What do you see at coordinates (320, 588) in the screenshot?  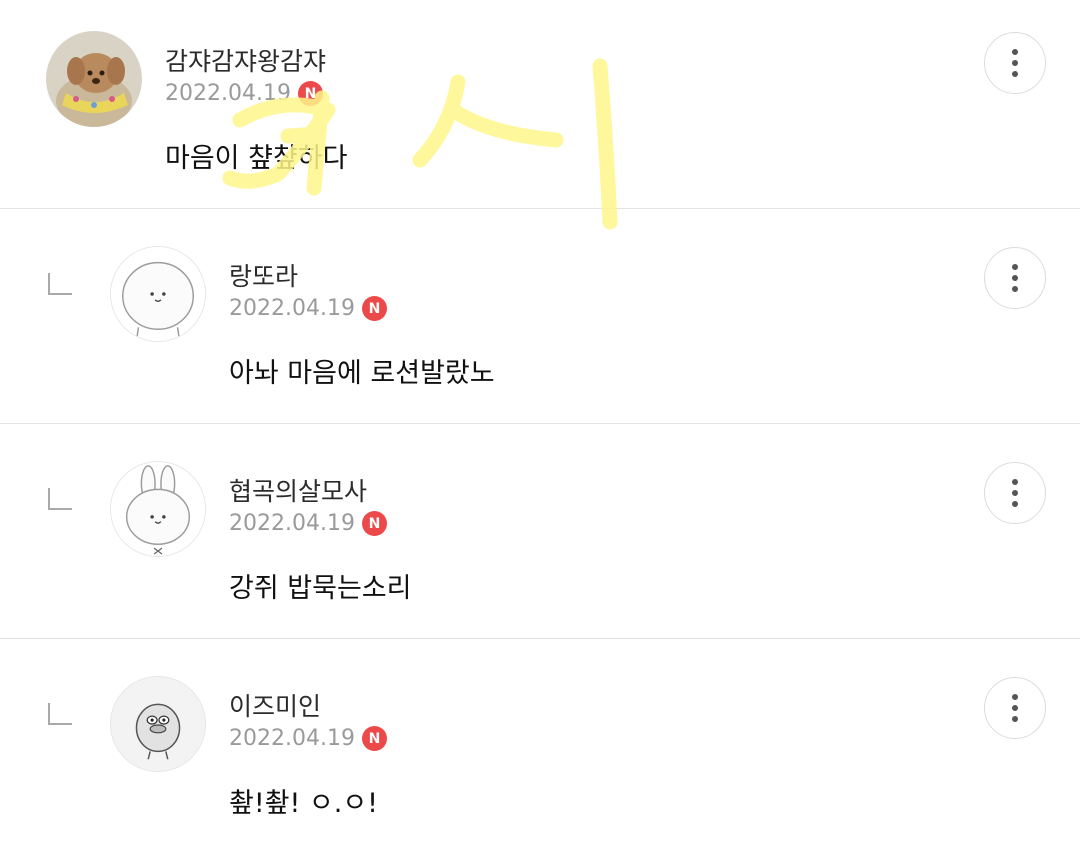 I see `comment-text: 강쥐 밥묵는소리` at bounding box center [320, 588].